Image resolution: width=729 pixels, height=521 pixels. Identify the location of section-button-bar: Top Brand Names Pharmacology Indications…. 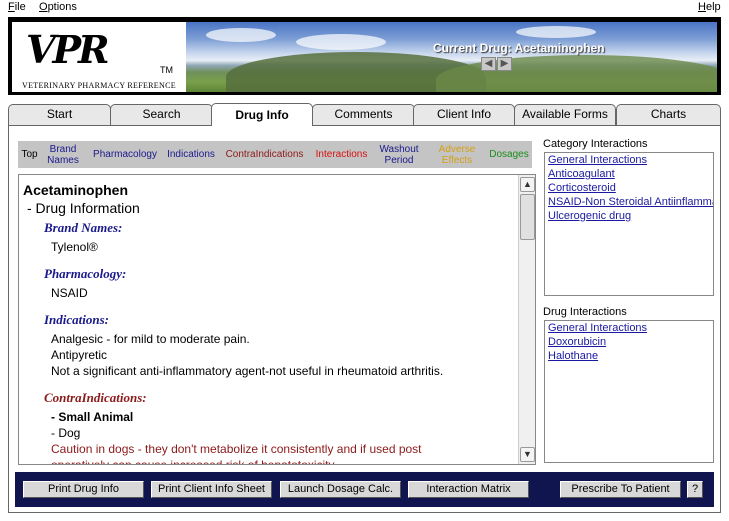
(275, 154).